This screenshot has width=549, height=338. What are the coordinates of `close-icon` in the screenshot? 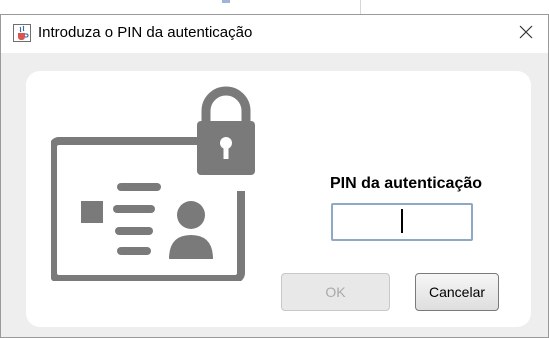 It's located at (526, 34).